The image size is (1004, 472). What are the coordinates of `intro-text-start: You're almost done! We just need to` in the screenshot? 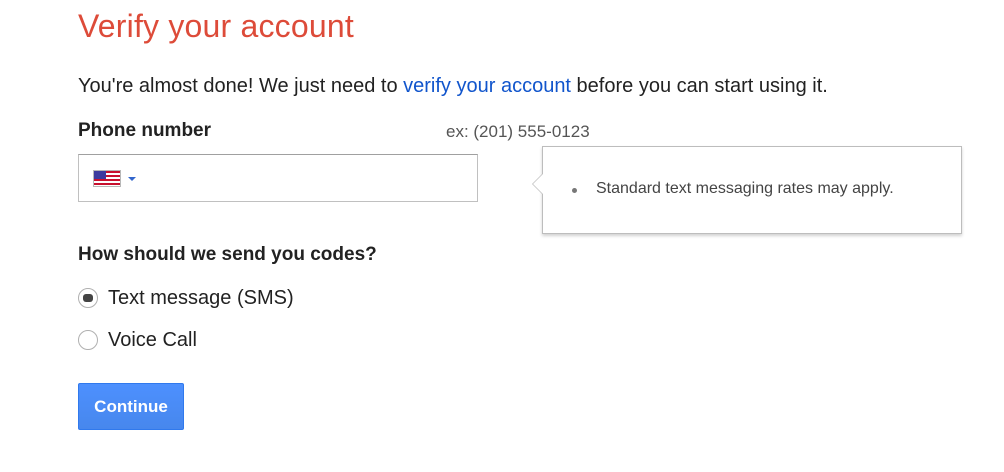 It's located at (241, 86).